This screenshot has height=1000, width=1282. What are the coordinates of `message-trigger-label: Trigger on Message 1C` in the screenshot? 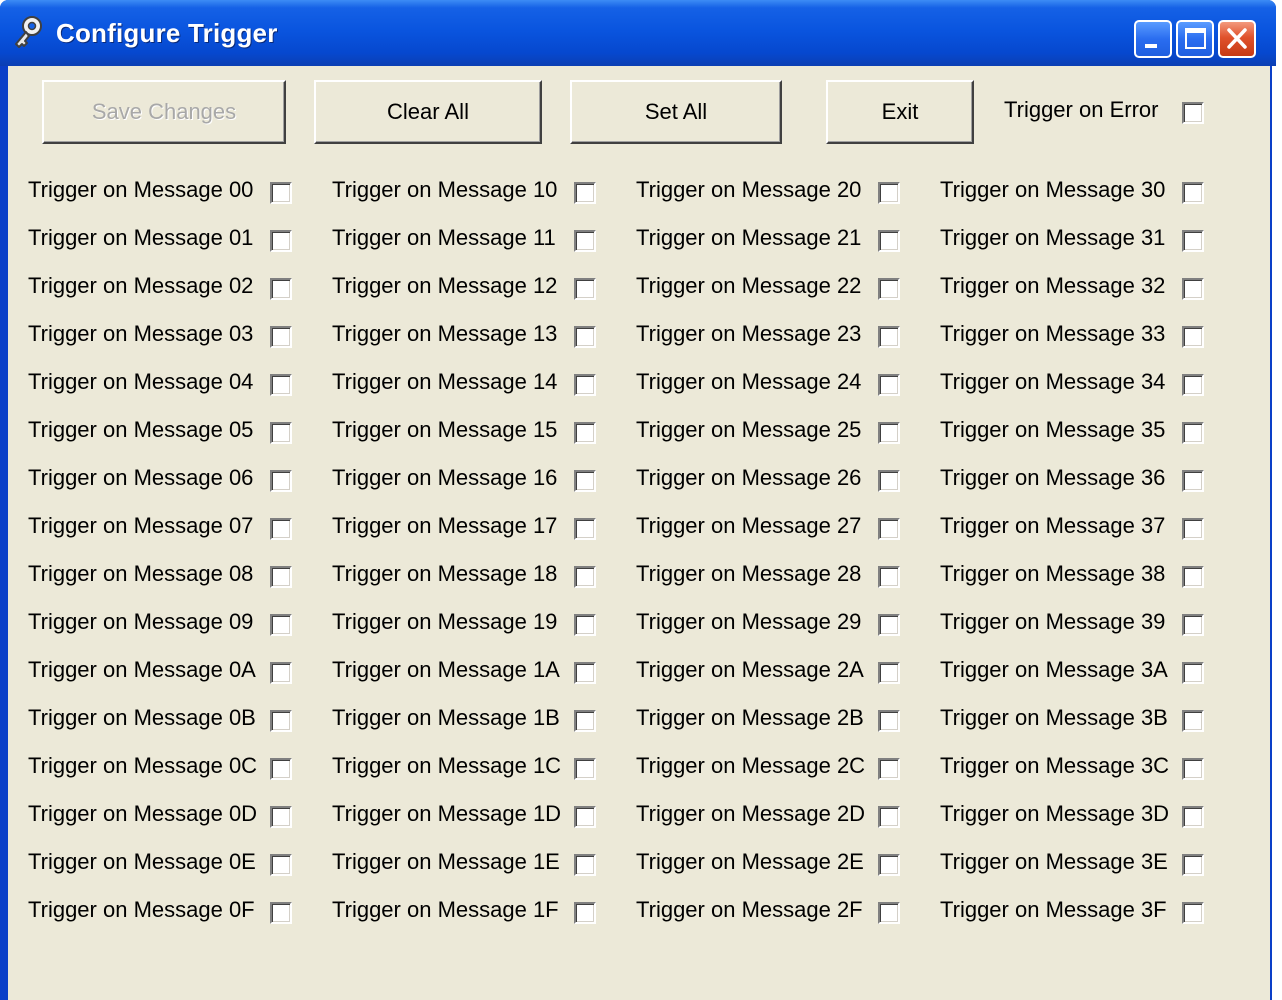 It's located at (447, 765).